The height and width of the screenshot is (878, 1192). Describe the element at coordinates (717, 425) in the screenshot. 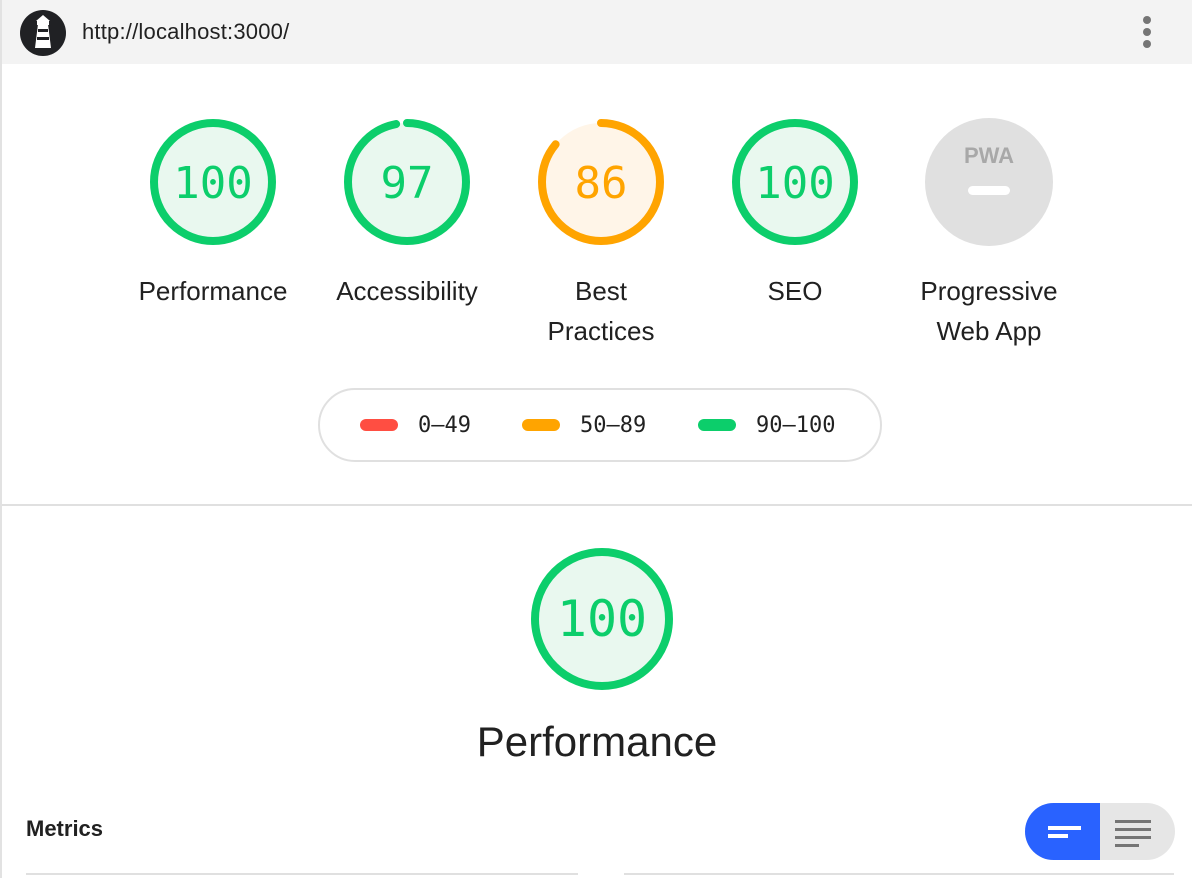

I see `pass-swatch` at that location.